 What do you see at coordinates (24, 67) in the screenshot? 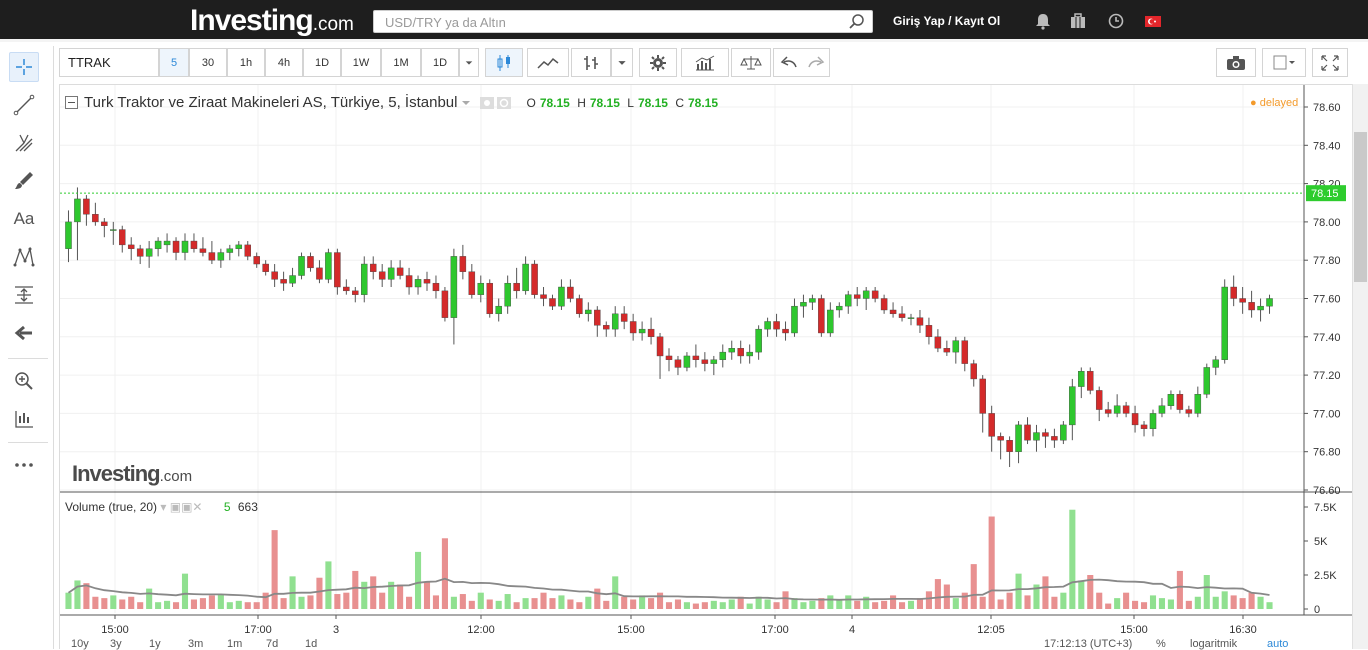
I see `crosshair-icon` at bounding box center [24, 67].